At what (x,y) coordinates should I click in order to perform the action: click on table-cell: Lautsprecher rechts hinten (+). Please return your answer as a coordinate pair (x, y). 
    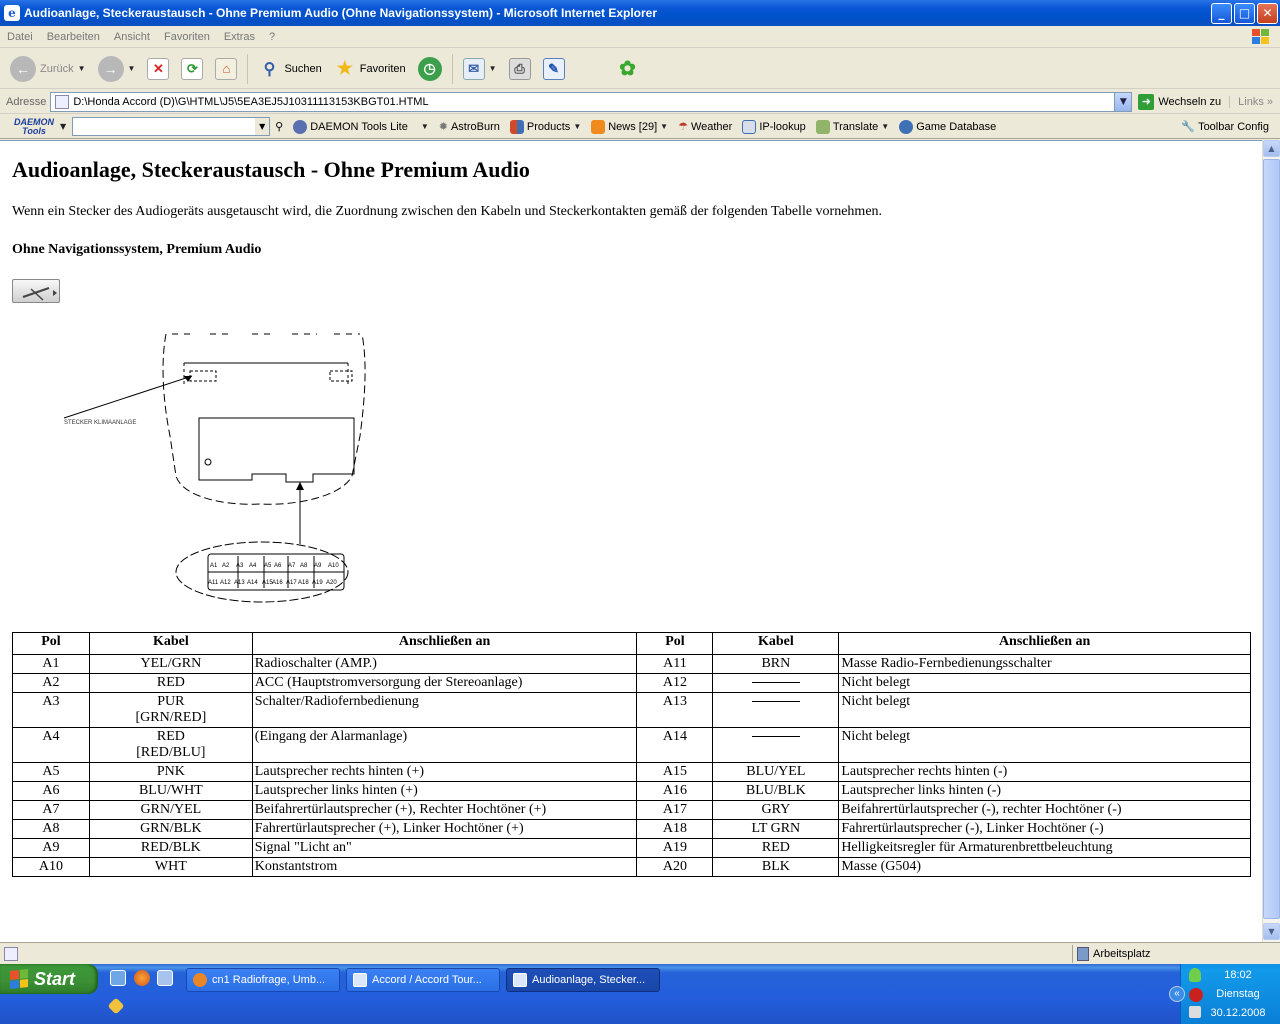
    Looking at the image, I should click on (444, 772).